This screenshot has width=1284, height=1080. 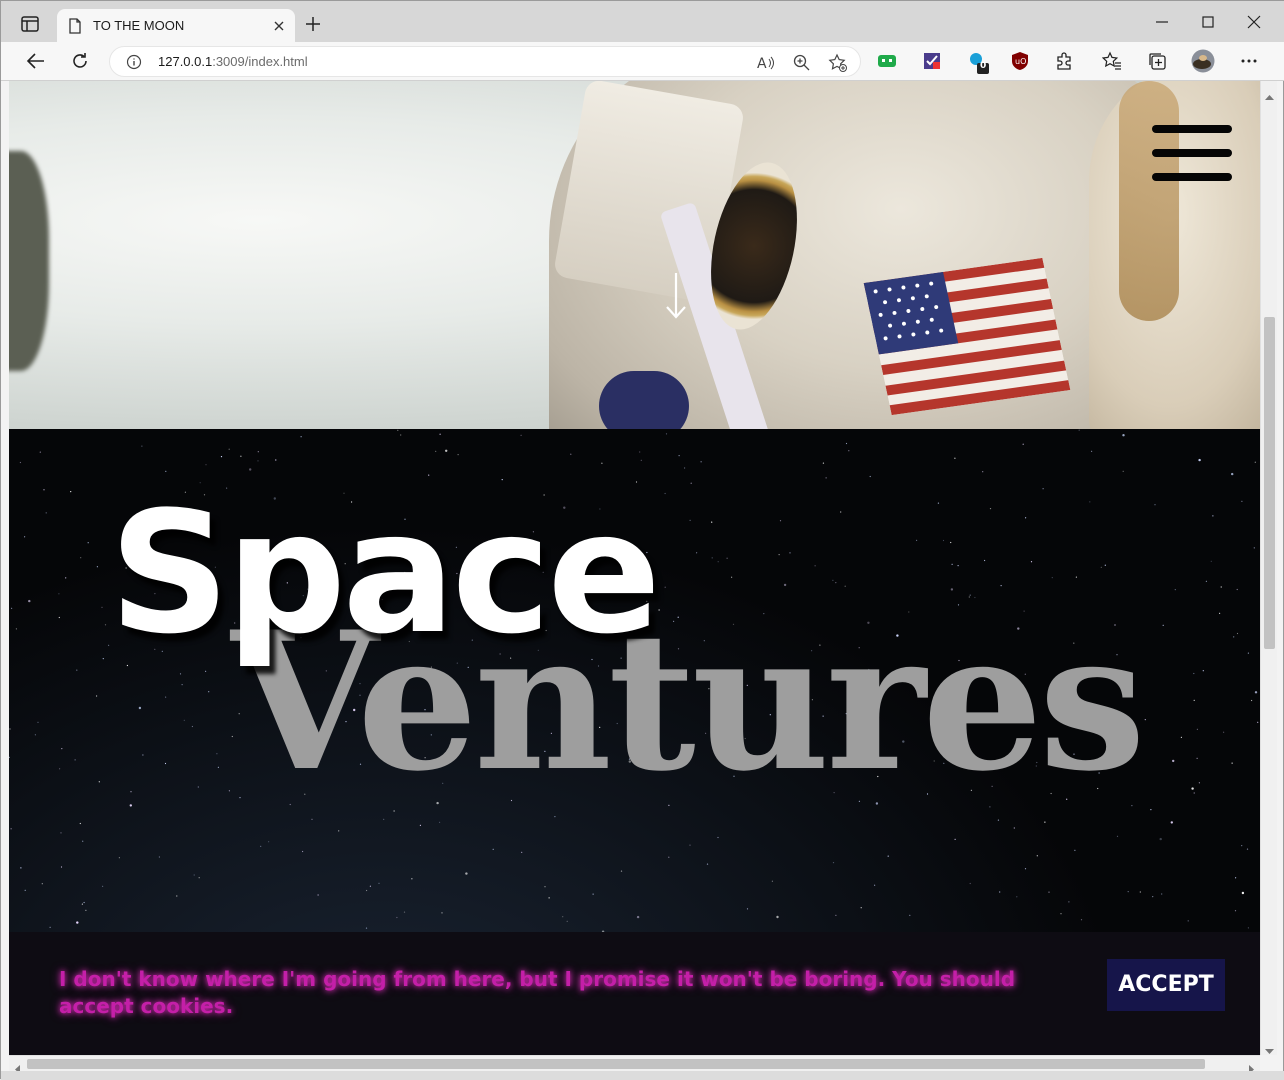 What do you see at coordinates (1249, 61) in the screenshot?
I see `more-icon` at bounding box center [1249, 61].